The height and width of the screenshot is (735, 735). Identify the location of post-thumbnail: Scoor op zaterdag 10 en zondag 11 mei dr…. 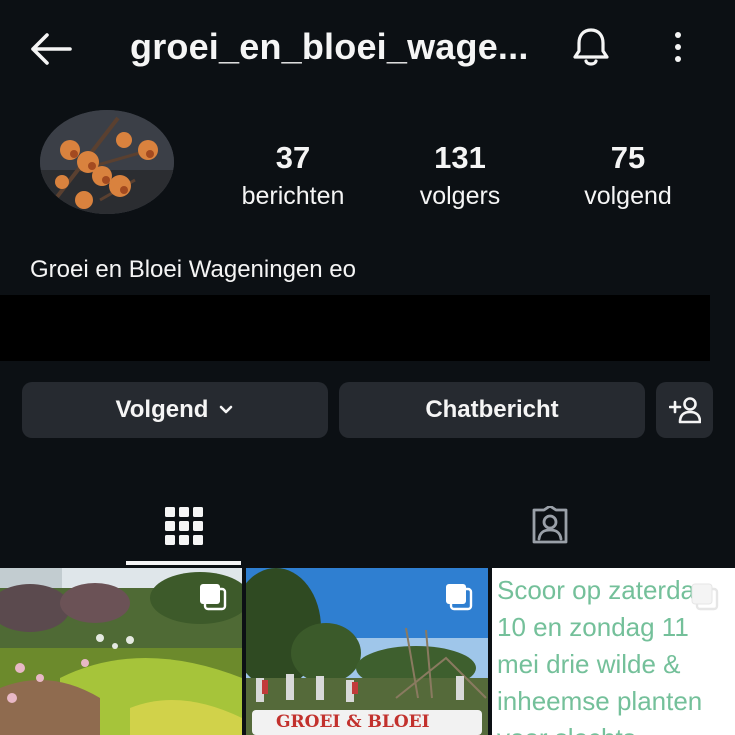
(613, 651).